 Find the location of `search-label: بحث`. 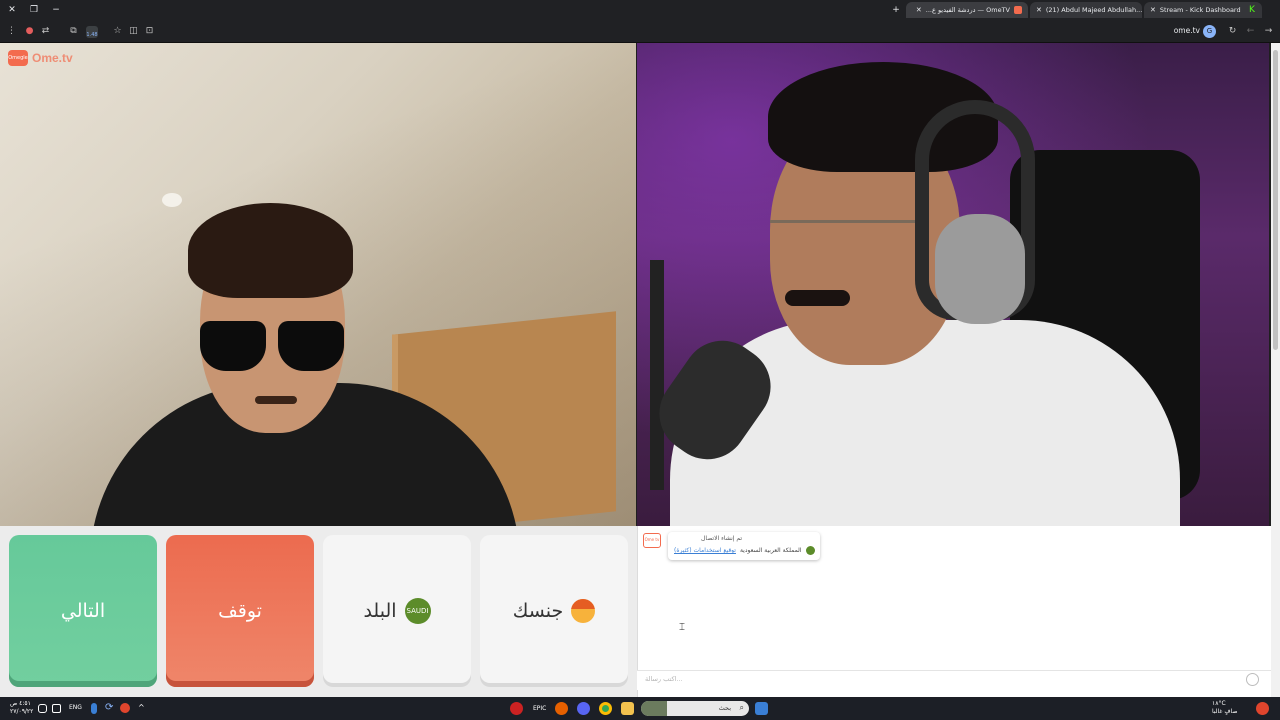

search-label: بحث is located at coordinates (724, 708).